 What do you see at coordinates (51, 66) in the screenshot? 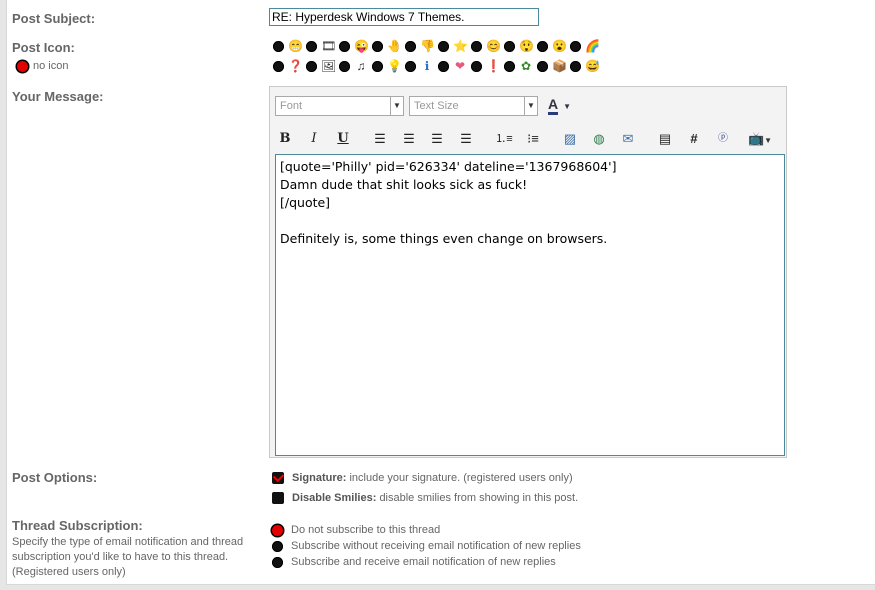
I see `no-icon-label: no icon` at bounding box center [51, 66].